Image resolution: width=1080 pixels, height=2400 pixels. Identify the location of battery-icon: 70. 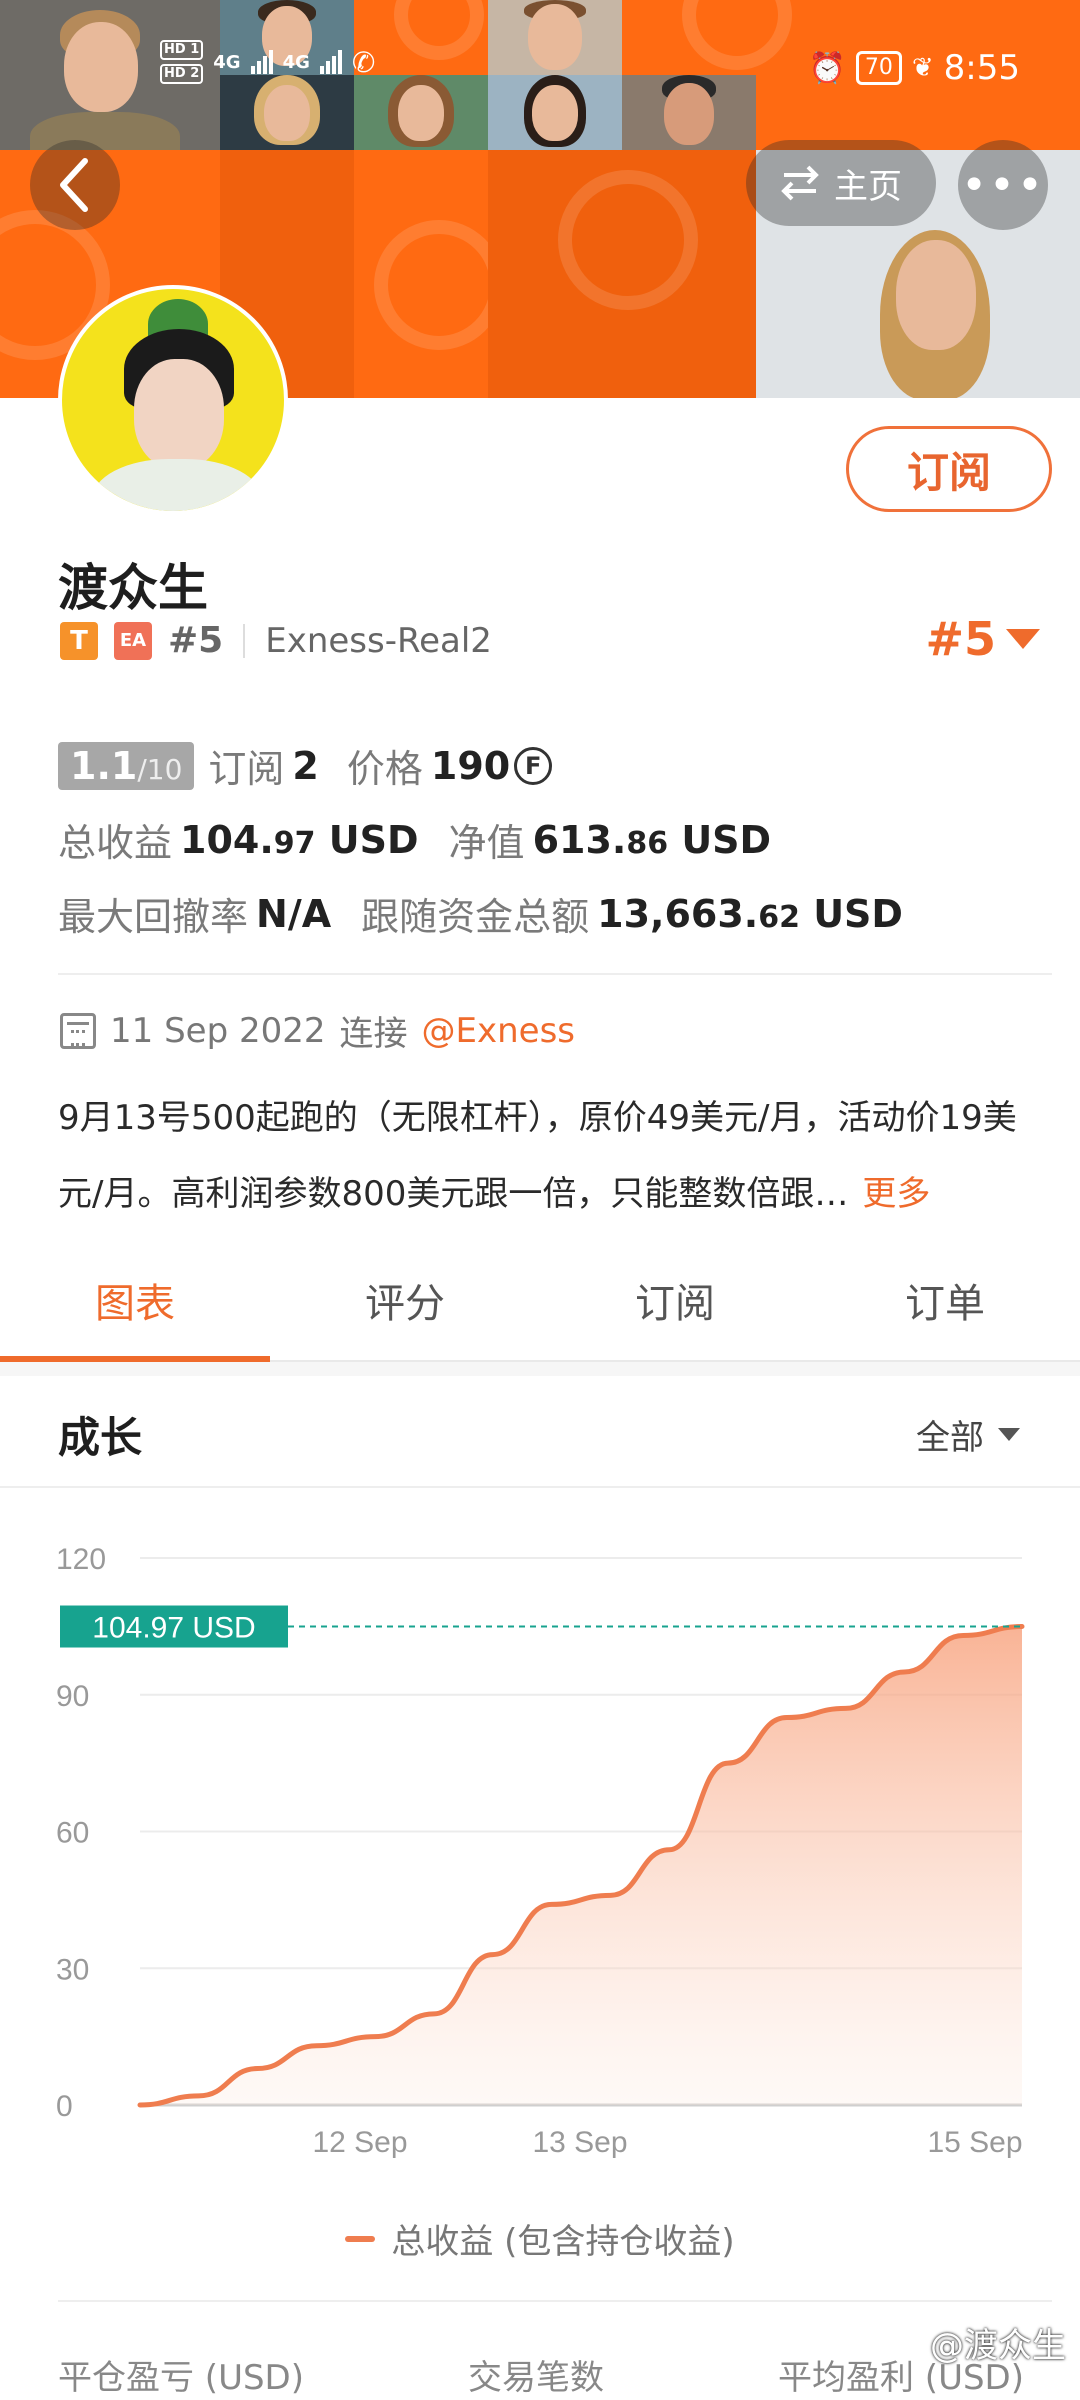
(878, 68).